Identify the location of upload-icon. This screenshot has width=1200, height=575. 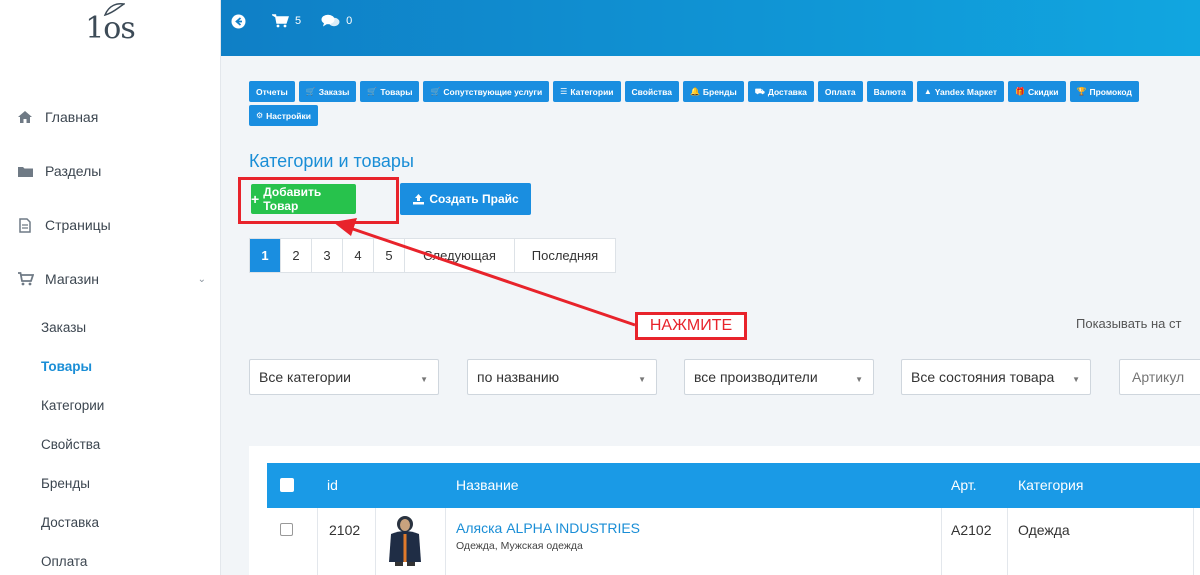
(419, 199).